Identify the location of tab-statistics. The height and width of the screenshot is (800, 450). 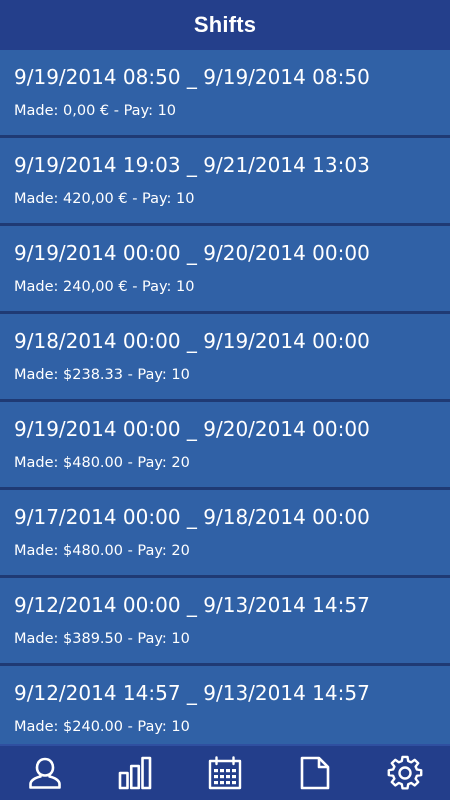
(135, 773).